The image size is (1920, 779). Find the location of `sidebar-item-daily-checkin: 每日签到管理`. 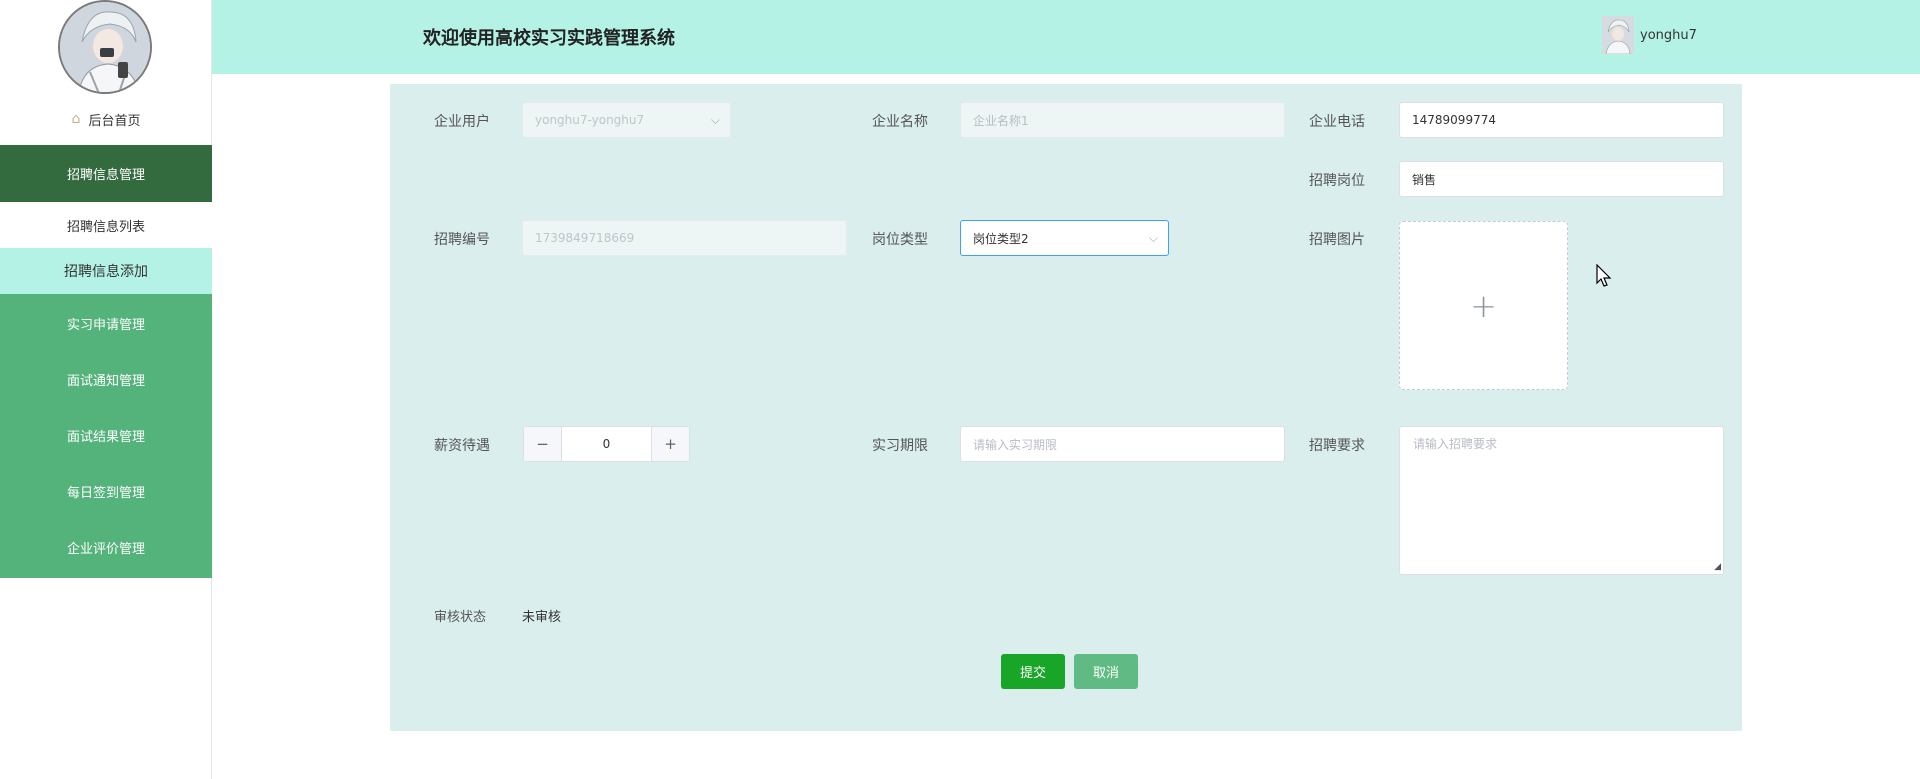

sidebar-item-daily-checkin: 每日签到管理 is located at coordinates (106, 491).